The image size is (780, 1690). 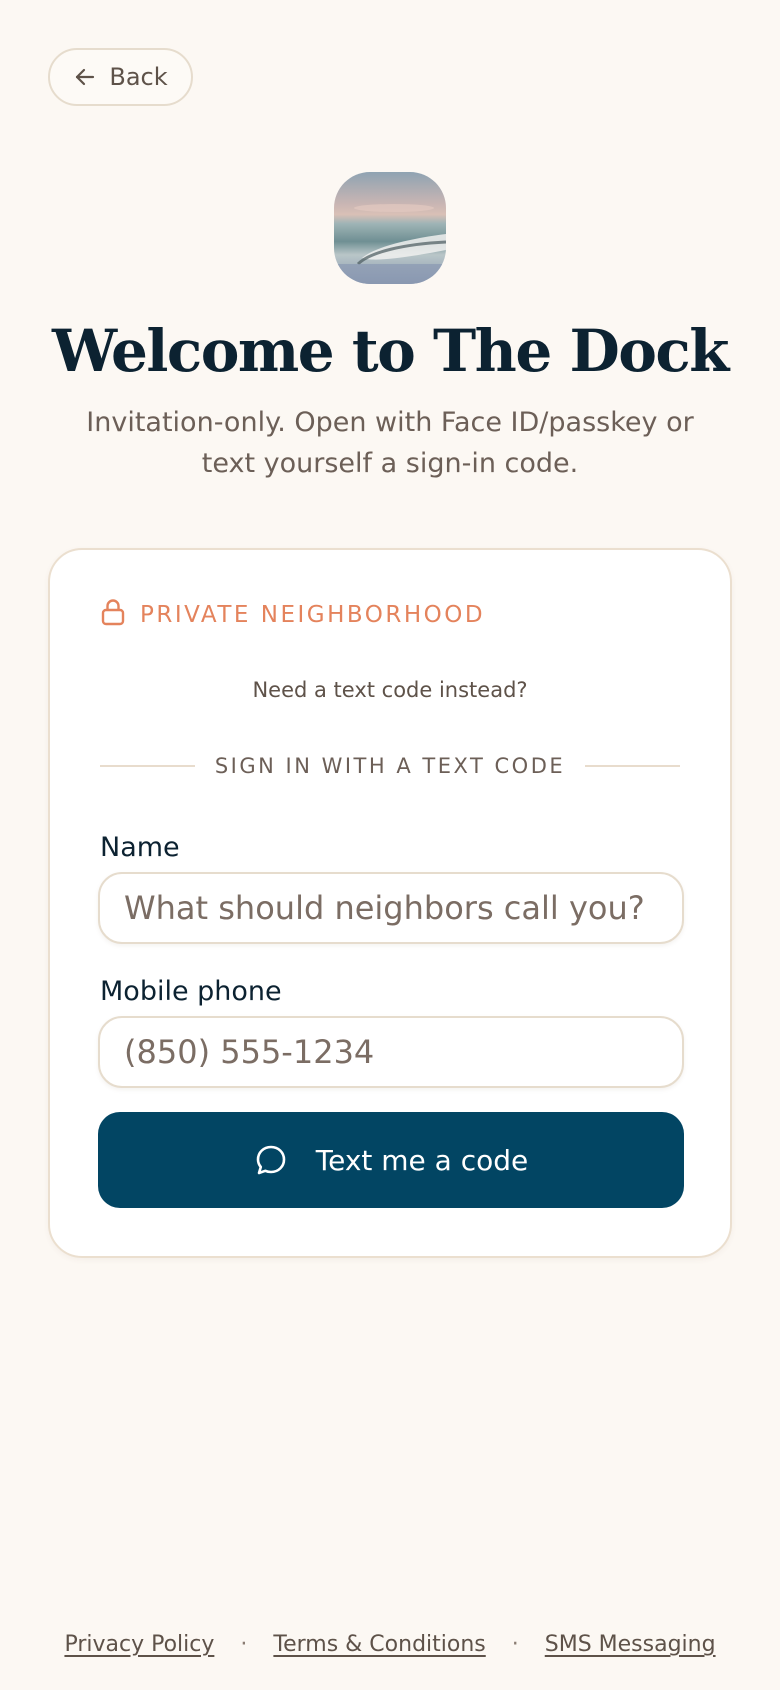 What do you see at coordinates (390, 228) in the screenshot?
I see `beach-shoreline-app-icon` at bounding box center [390, 228].